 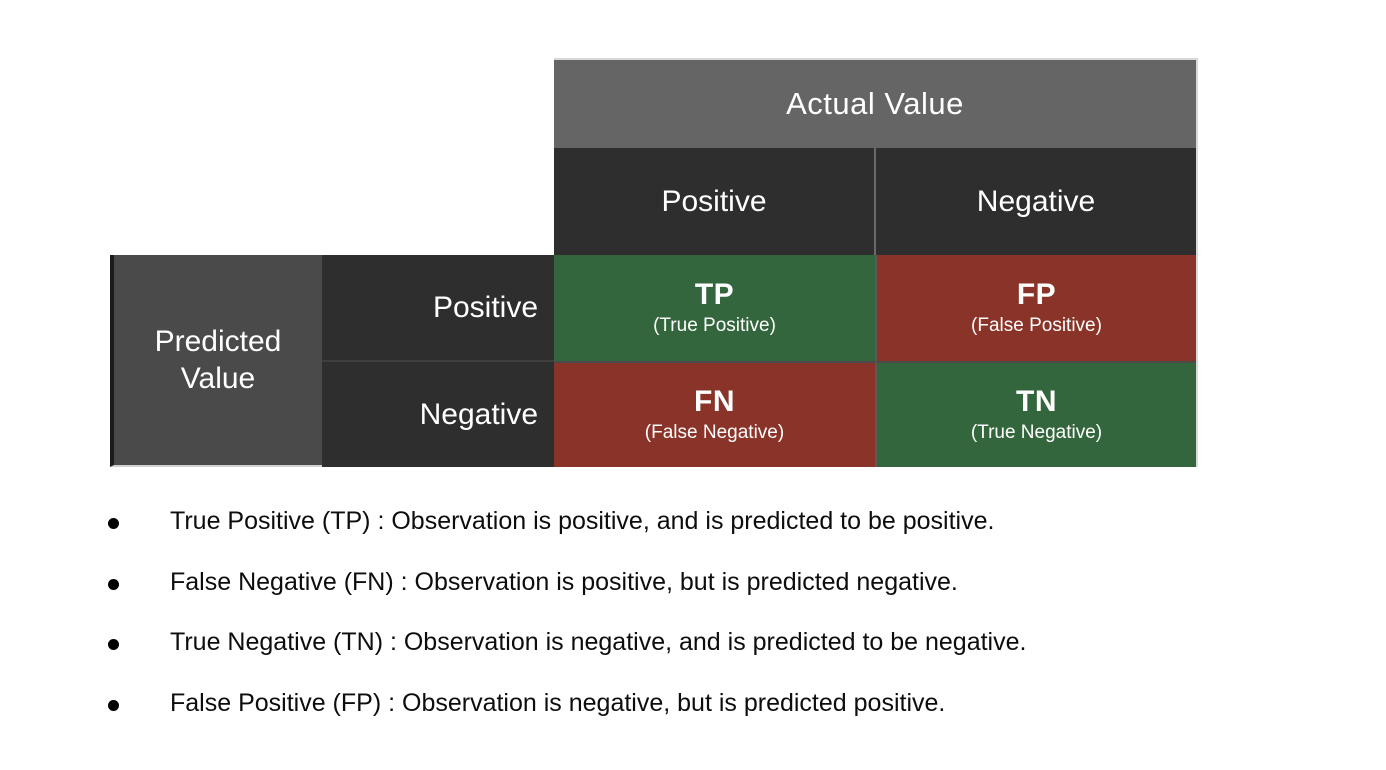 I want to click on actual-value-column-labels: Positive Negative, so click(x=876, y=201).